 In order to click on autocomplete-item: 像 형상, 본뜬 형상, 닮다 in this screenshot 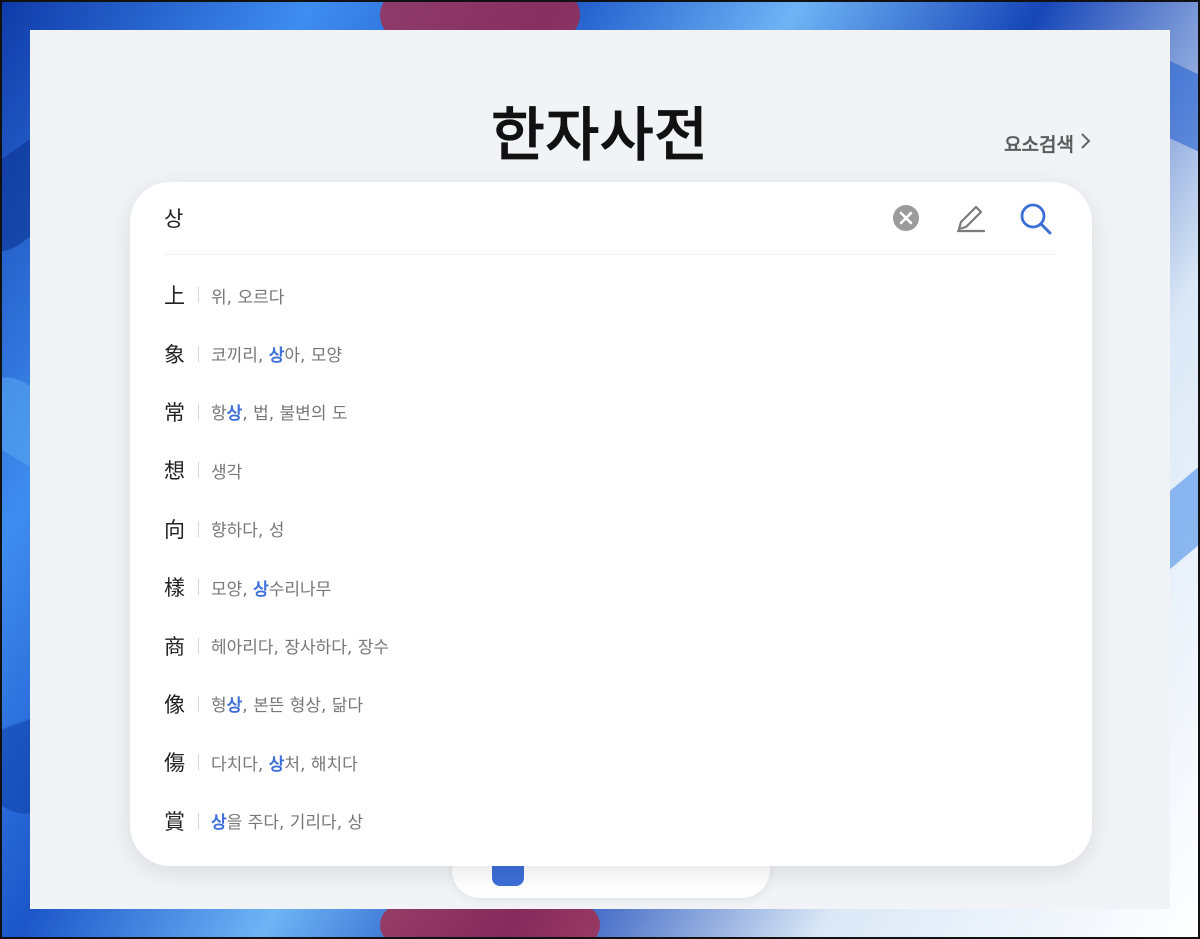, I will do `click(604, 704)`.